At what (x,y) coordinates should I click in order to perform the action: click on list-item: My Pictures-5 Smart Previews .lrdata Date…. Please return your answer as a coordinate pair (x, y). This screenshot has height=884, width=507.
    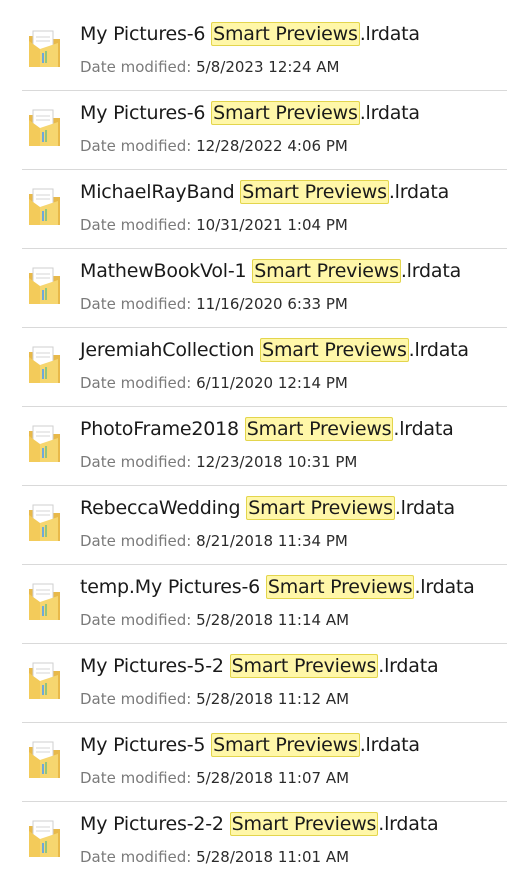
    Looking at the image, I should click on (264, 762).